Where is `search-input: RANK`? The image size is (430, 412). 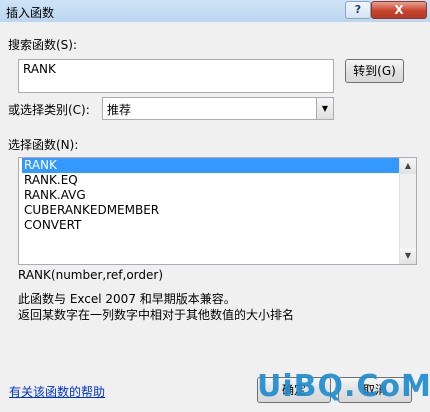 search-input: RANK is located at coordinates (176, 76).